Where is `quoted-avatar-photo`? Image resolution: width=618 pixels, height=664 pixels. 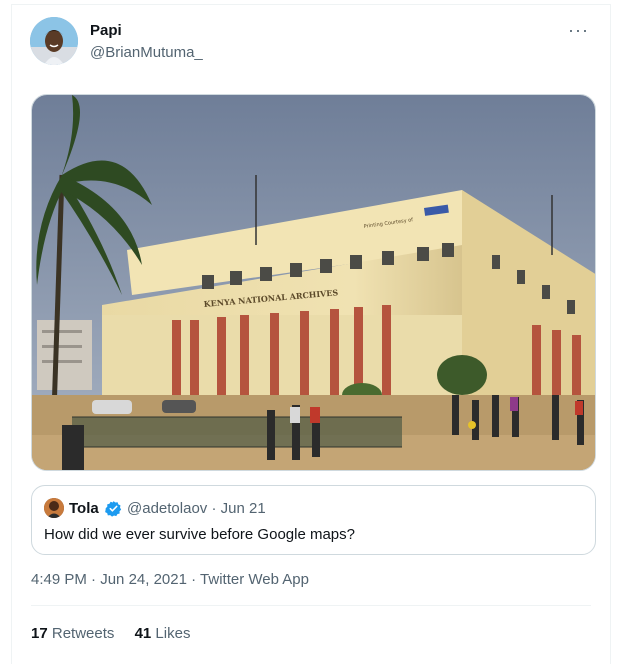
quoted-avatar-photo is located at coordinates (54, 508).